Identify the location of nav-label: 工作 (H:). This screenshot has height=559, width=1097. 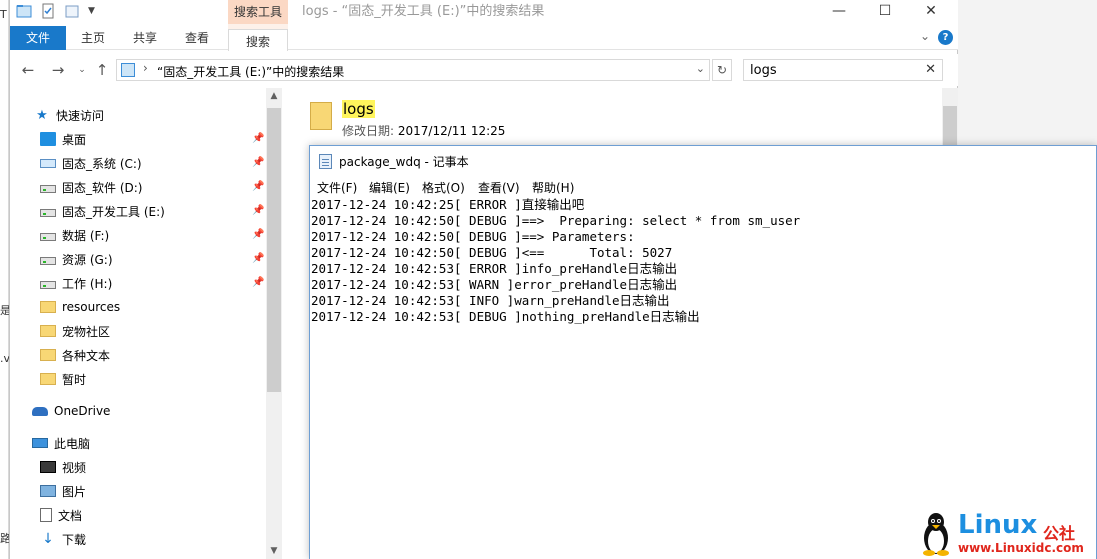
(87, 283).